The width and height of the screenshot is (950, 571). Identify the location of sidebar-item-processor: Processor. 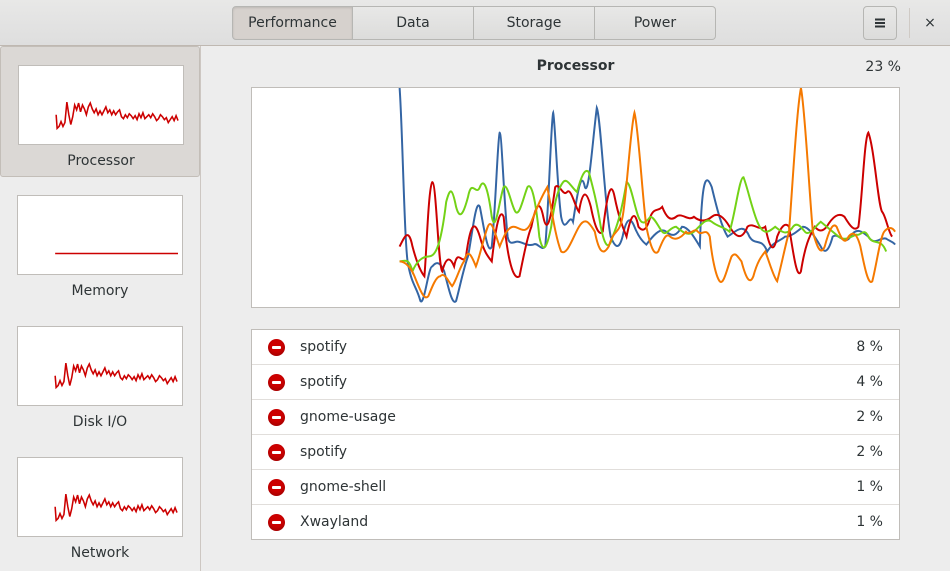
(100, 111).